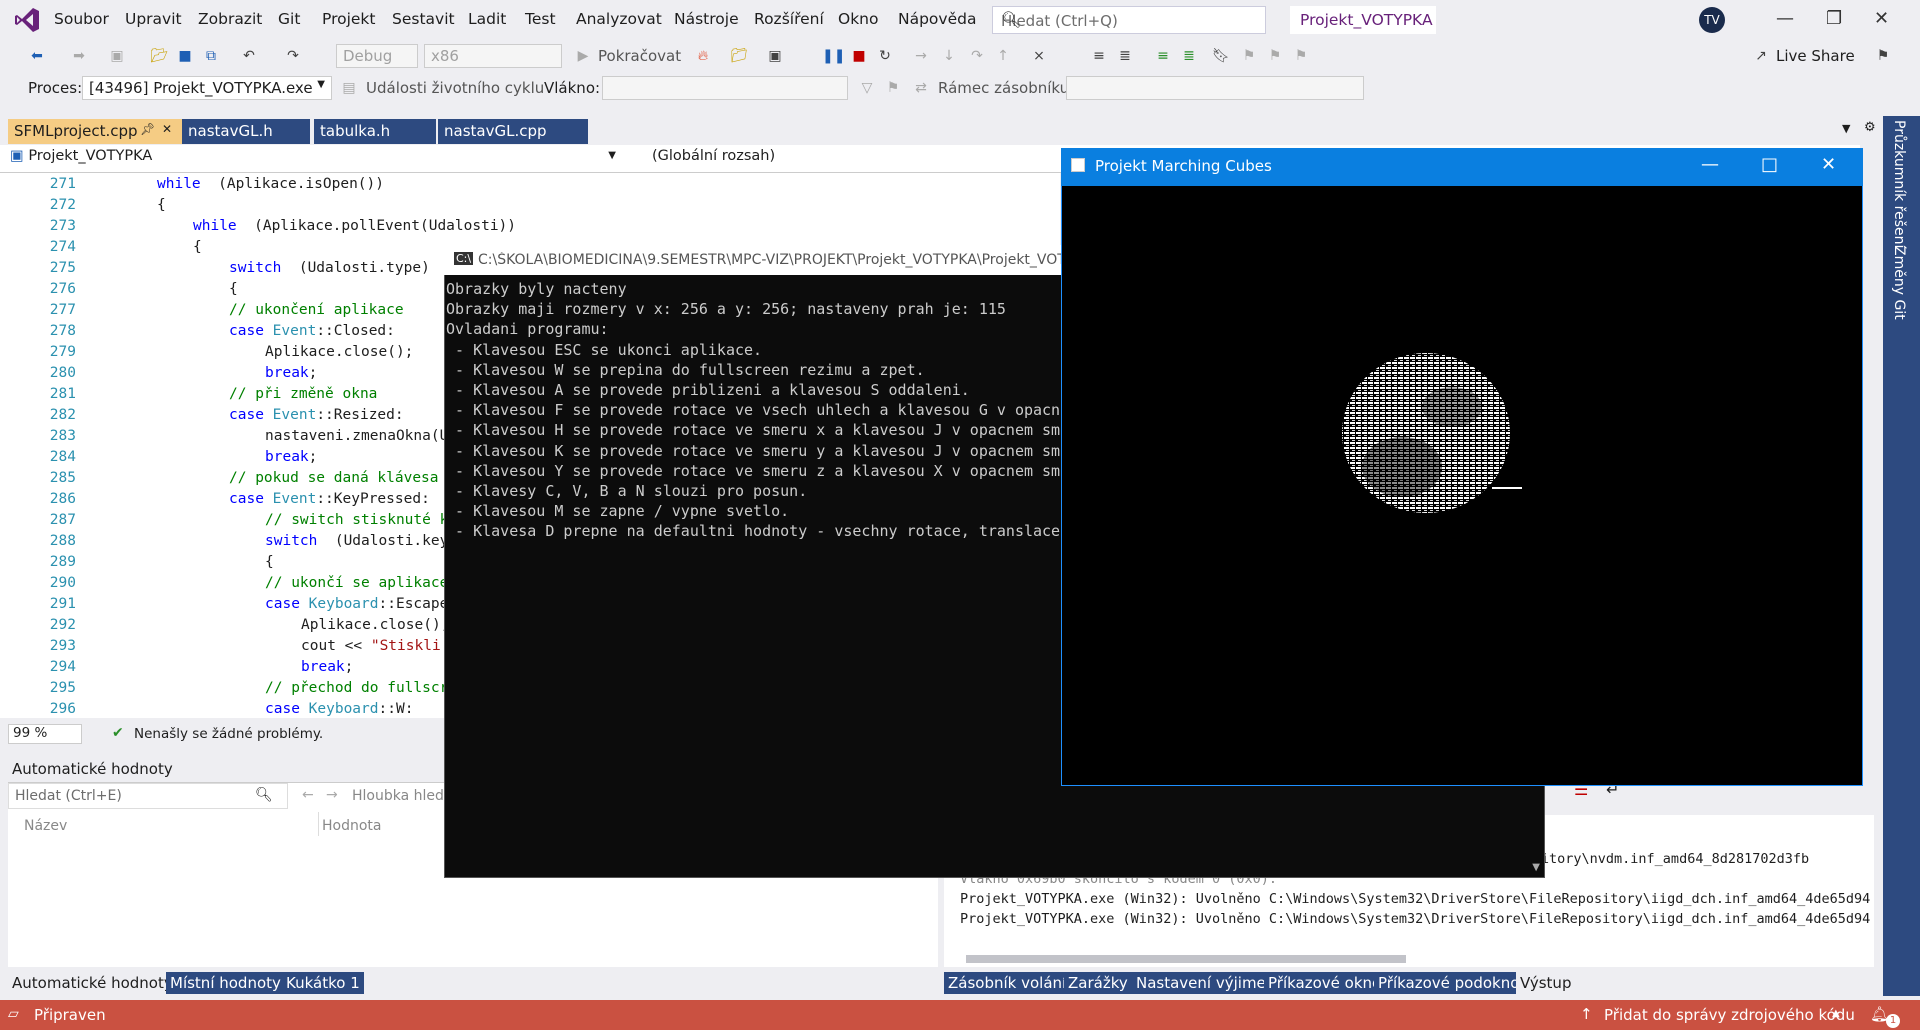 Image resolution: width=1920 pixels, height=1030 pixels. What do you see at coordinates (1761, 56) in the screenshot?
I see `live-share-icon: ↗` at bounding box center [1761, 56].